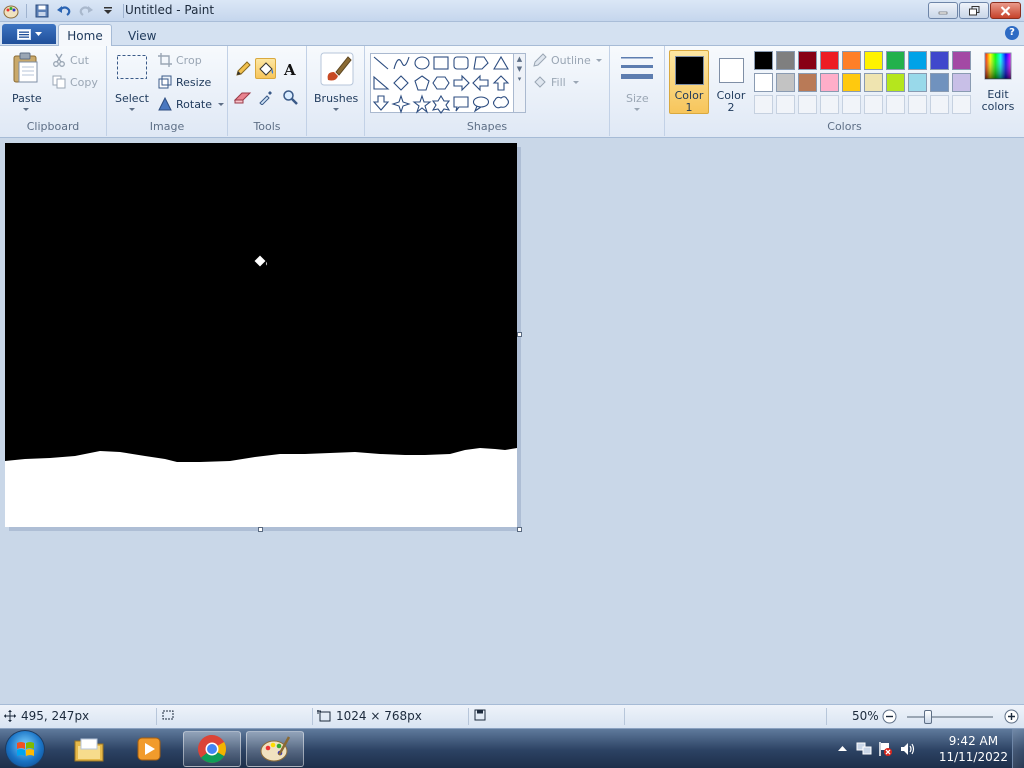 Image resolution: width=1024 pixels, height=768 pixels. Describe the element at coordinates (29, 34) in the screenshot. I see `paint-menu-button` at that location.